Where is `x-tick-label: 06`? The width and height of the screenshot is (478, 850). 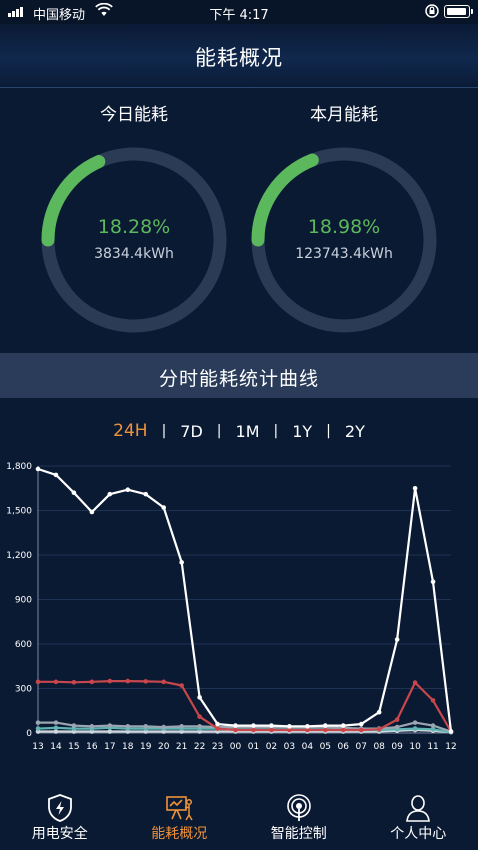 x-tick-label: 06 is located at coordinates (344, 747).